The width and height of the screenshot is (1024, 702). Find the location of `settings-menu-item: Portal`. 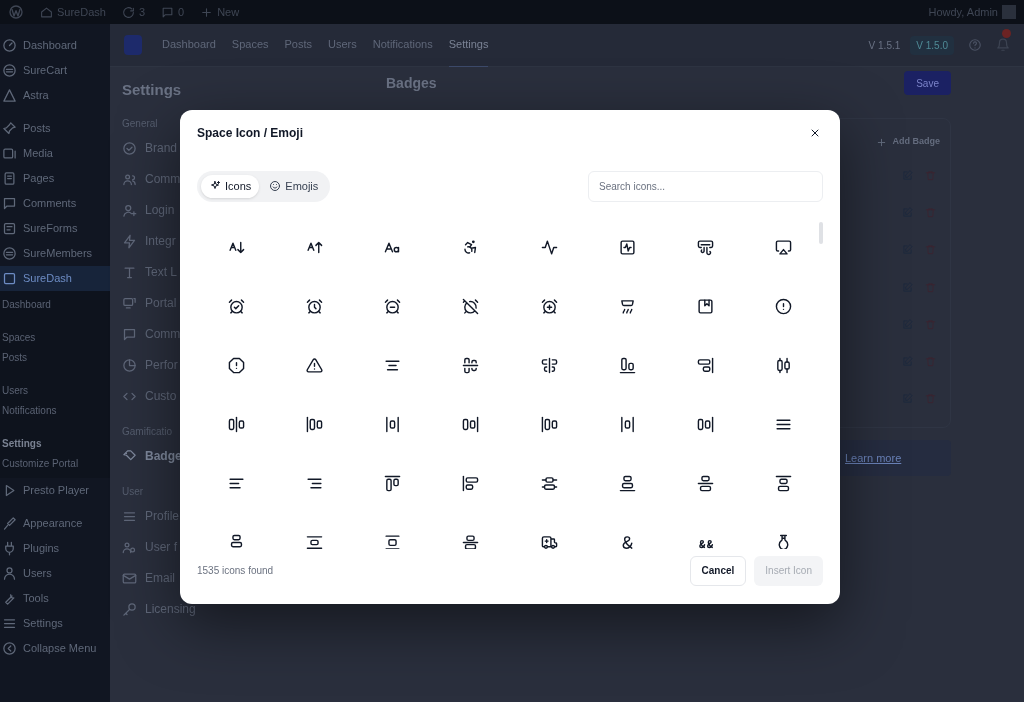

settings-menu-item: Portal is located at coordinates (149, 303).